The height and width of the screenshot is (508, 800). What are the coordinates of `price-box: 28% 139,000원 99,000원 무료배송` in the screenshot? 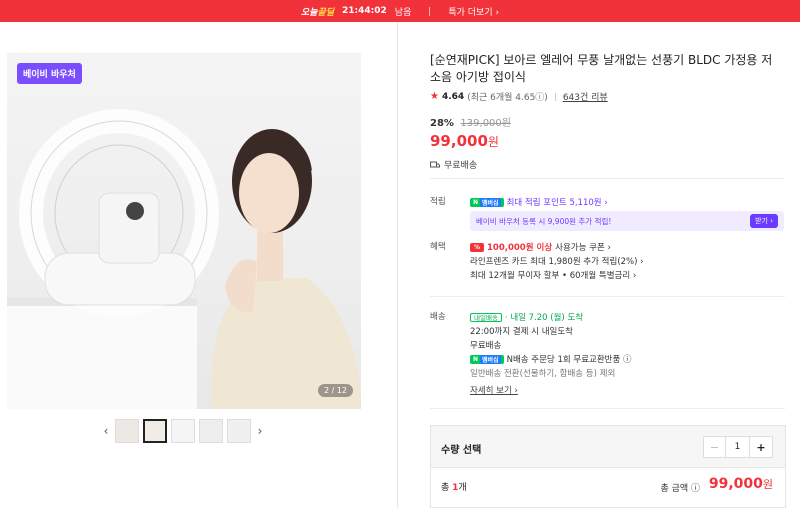 It's located at (605, 142).